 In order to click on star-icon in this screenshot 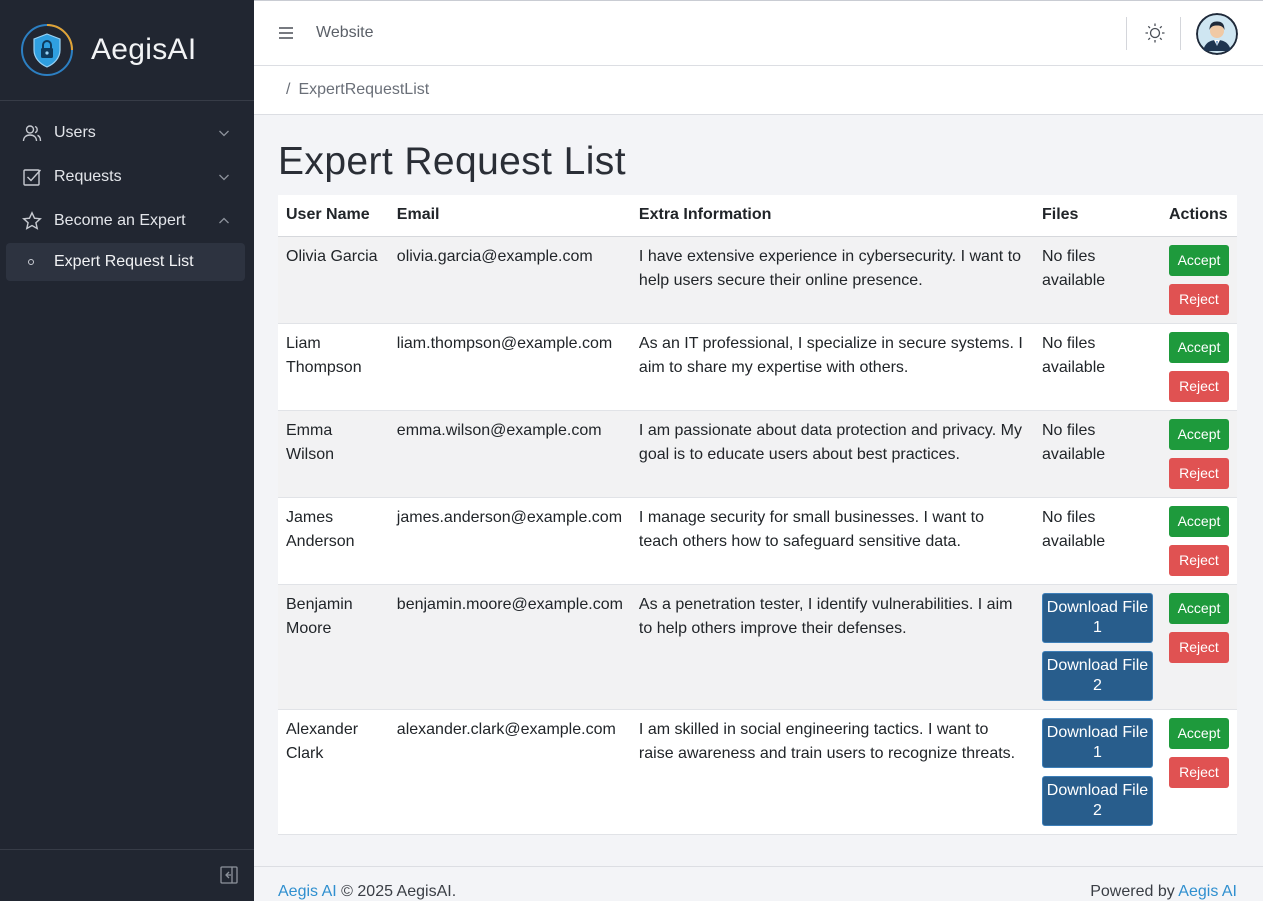, I will do `click(32, 221)`.